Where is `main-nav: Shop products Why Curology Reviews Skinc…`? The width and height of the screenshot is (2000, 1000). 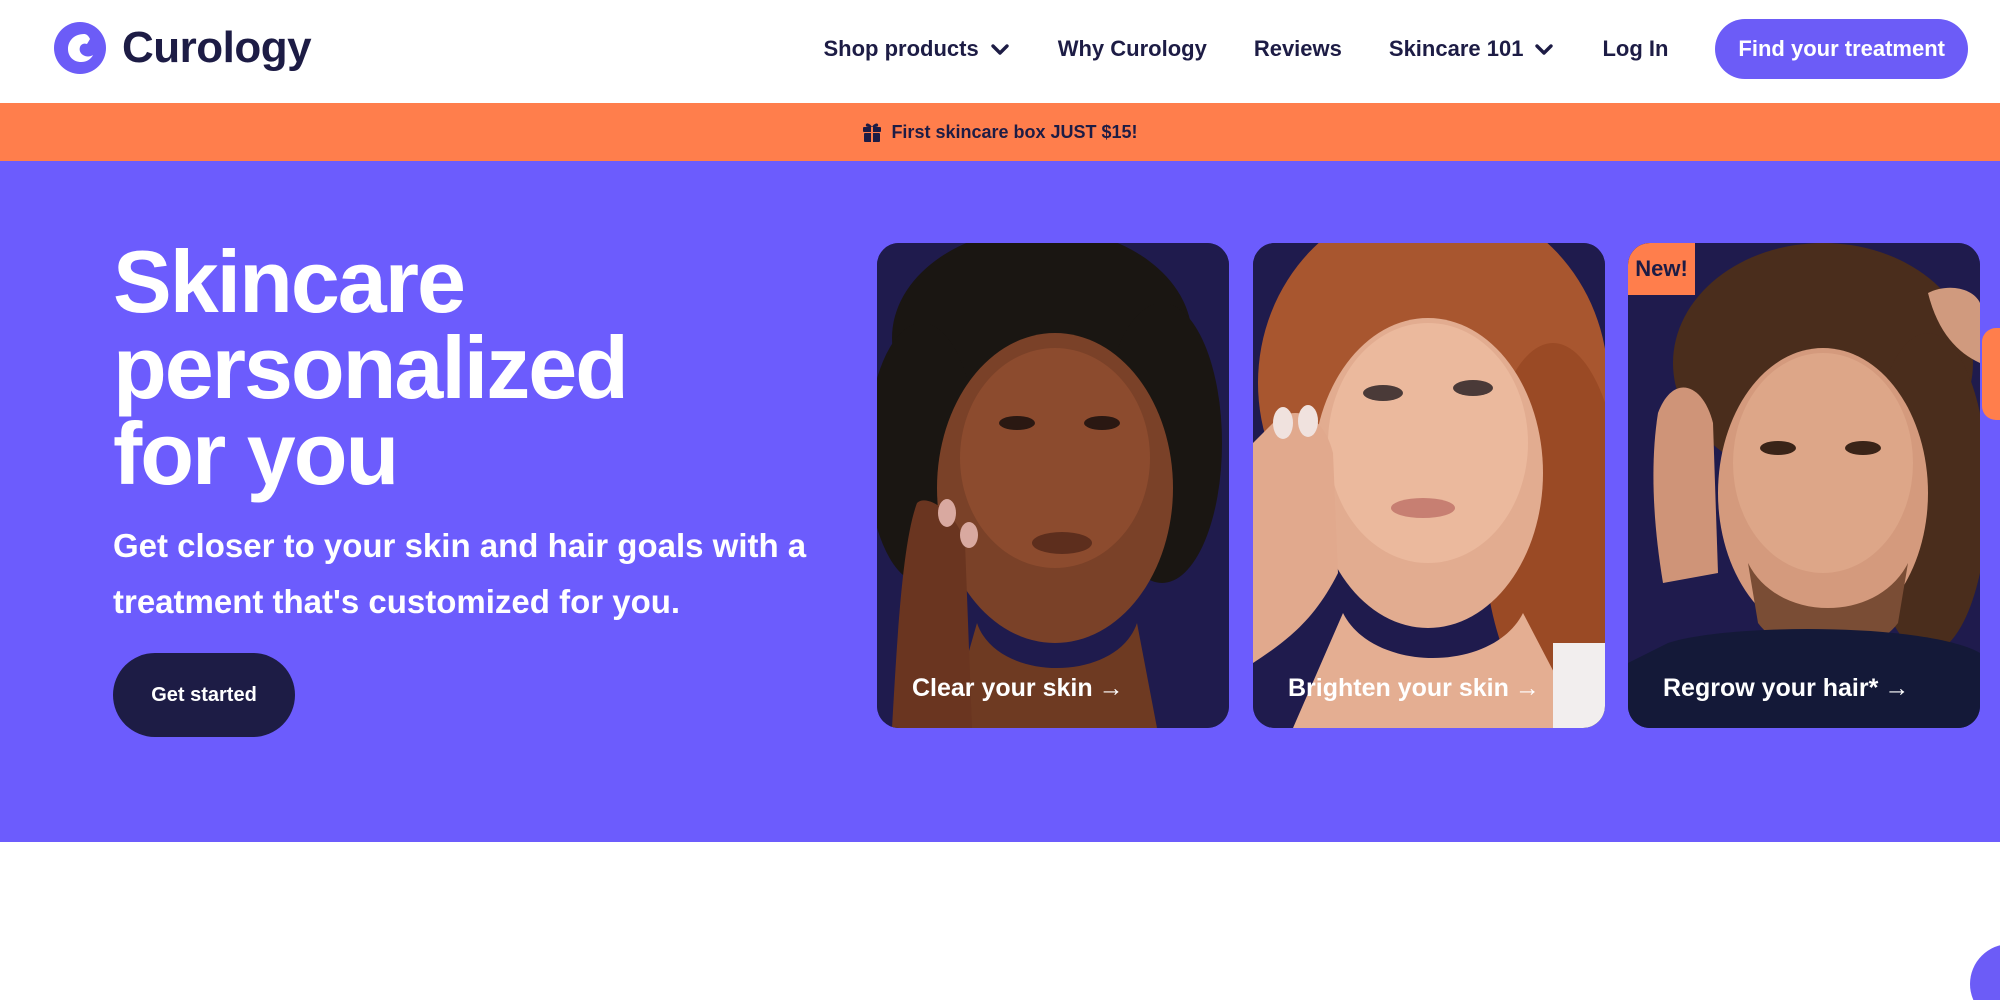
main-nav: Shop products Why Curology Reviews Skinc… is located at coordinates (1396, 49).